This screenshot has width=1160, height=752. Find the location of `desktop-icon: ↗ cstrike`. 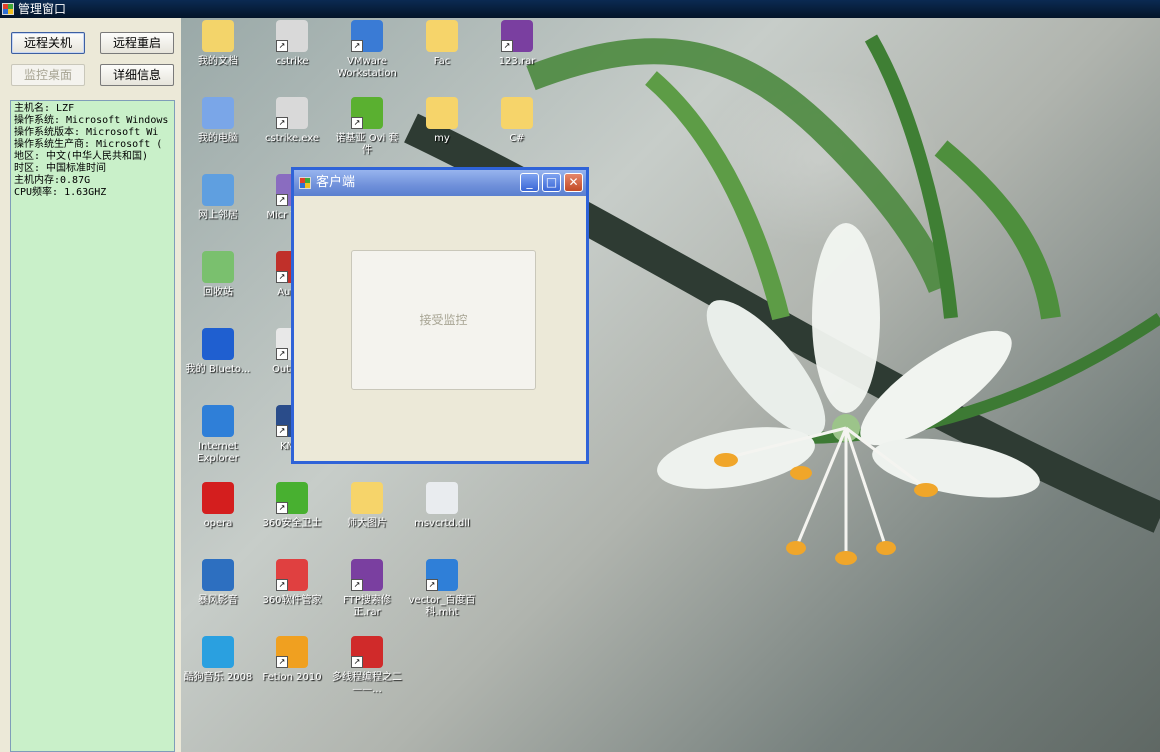

desktop-icon: ↗ cstrike is located at coordinates (292, 44).